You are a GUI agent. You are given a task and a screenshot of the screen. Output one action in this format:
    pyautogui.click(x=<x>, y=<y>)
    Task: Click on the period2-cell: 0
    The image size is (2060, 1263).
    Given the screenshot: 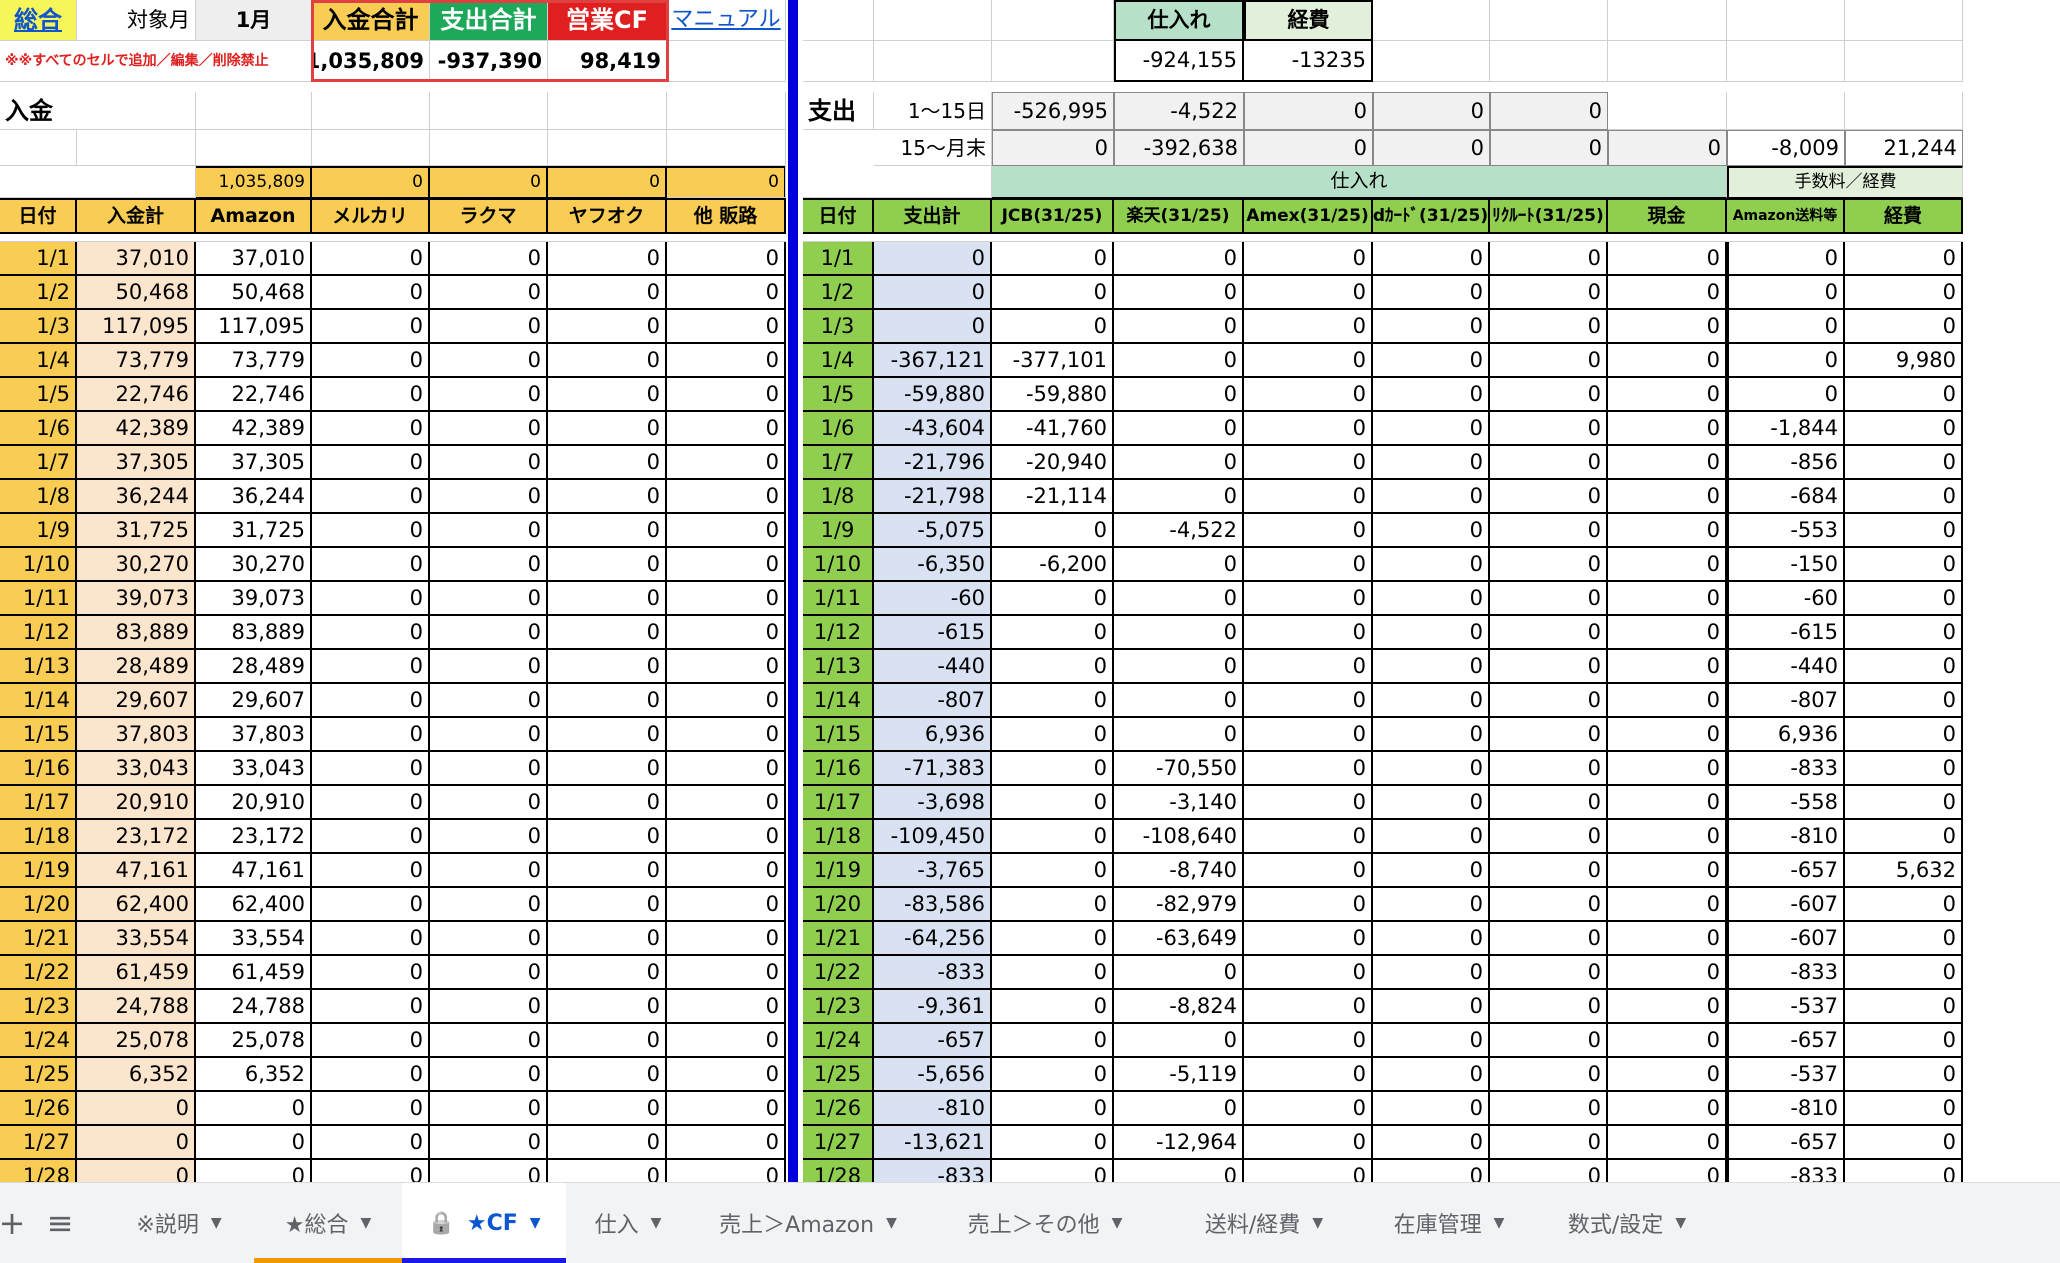 What is the action you would take?
    pyautogui.click(x=1308, y=148)
    